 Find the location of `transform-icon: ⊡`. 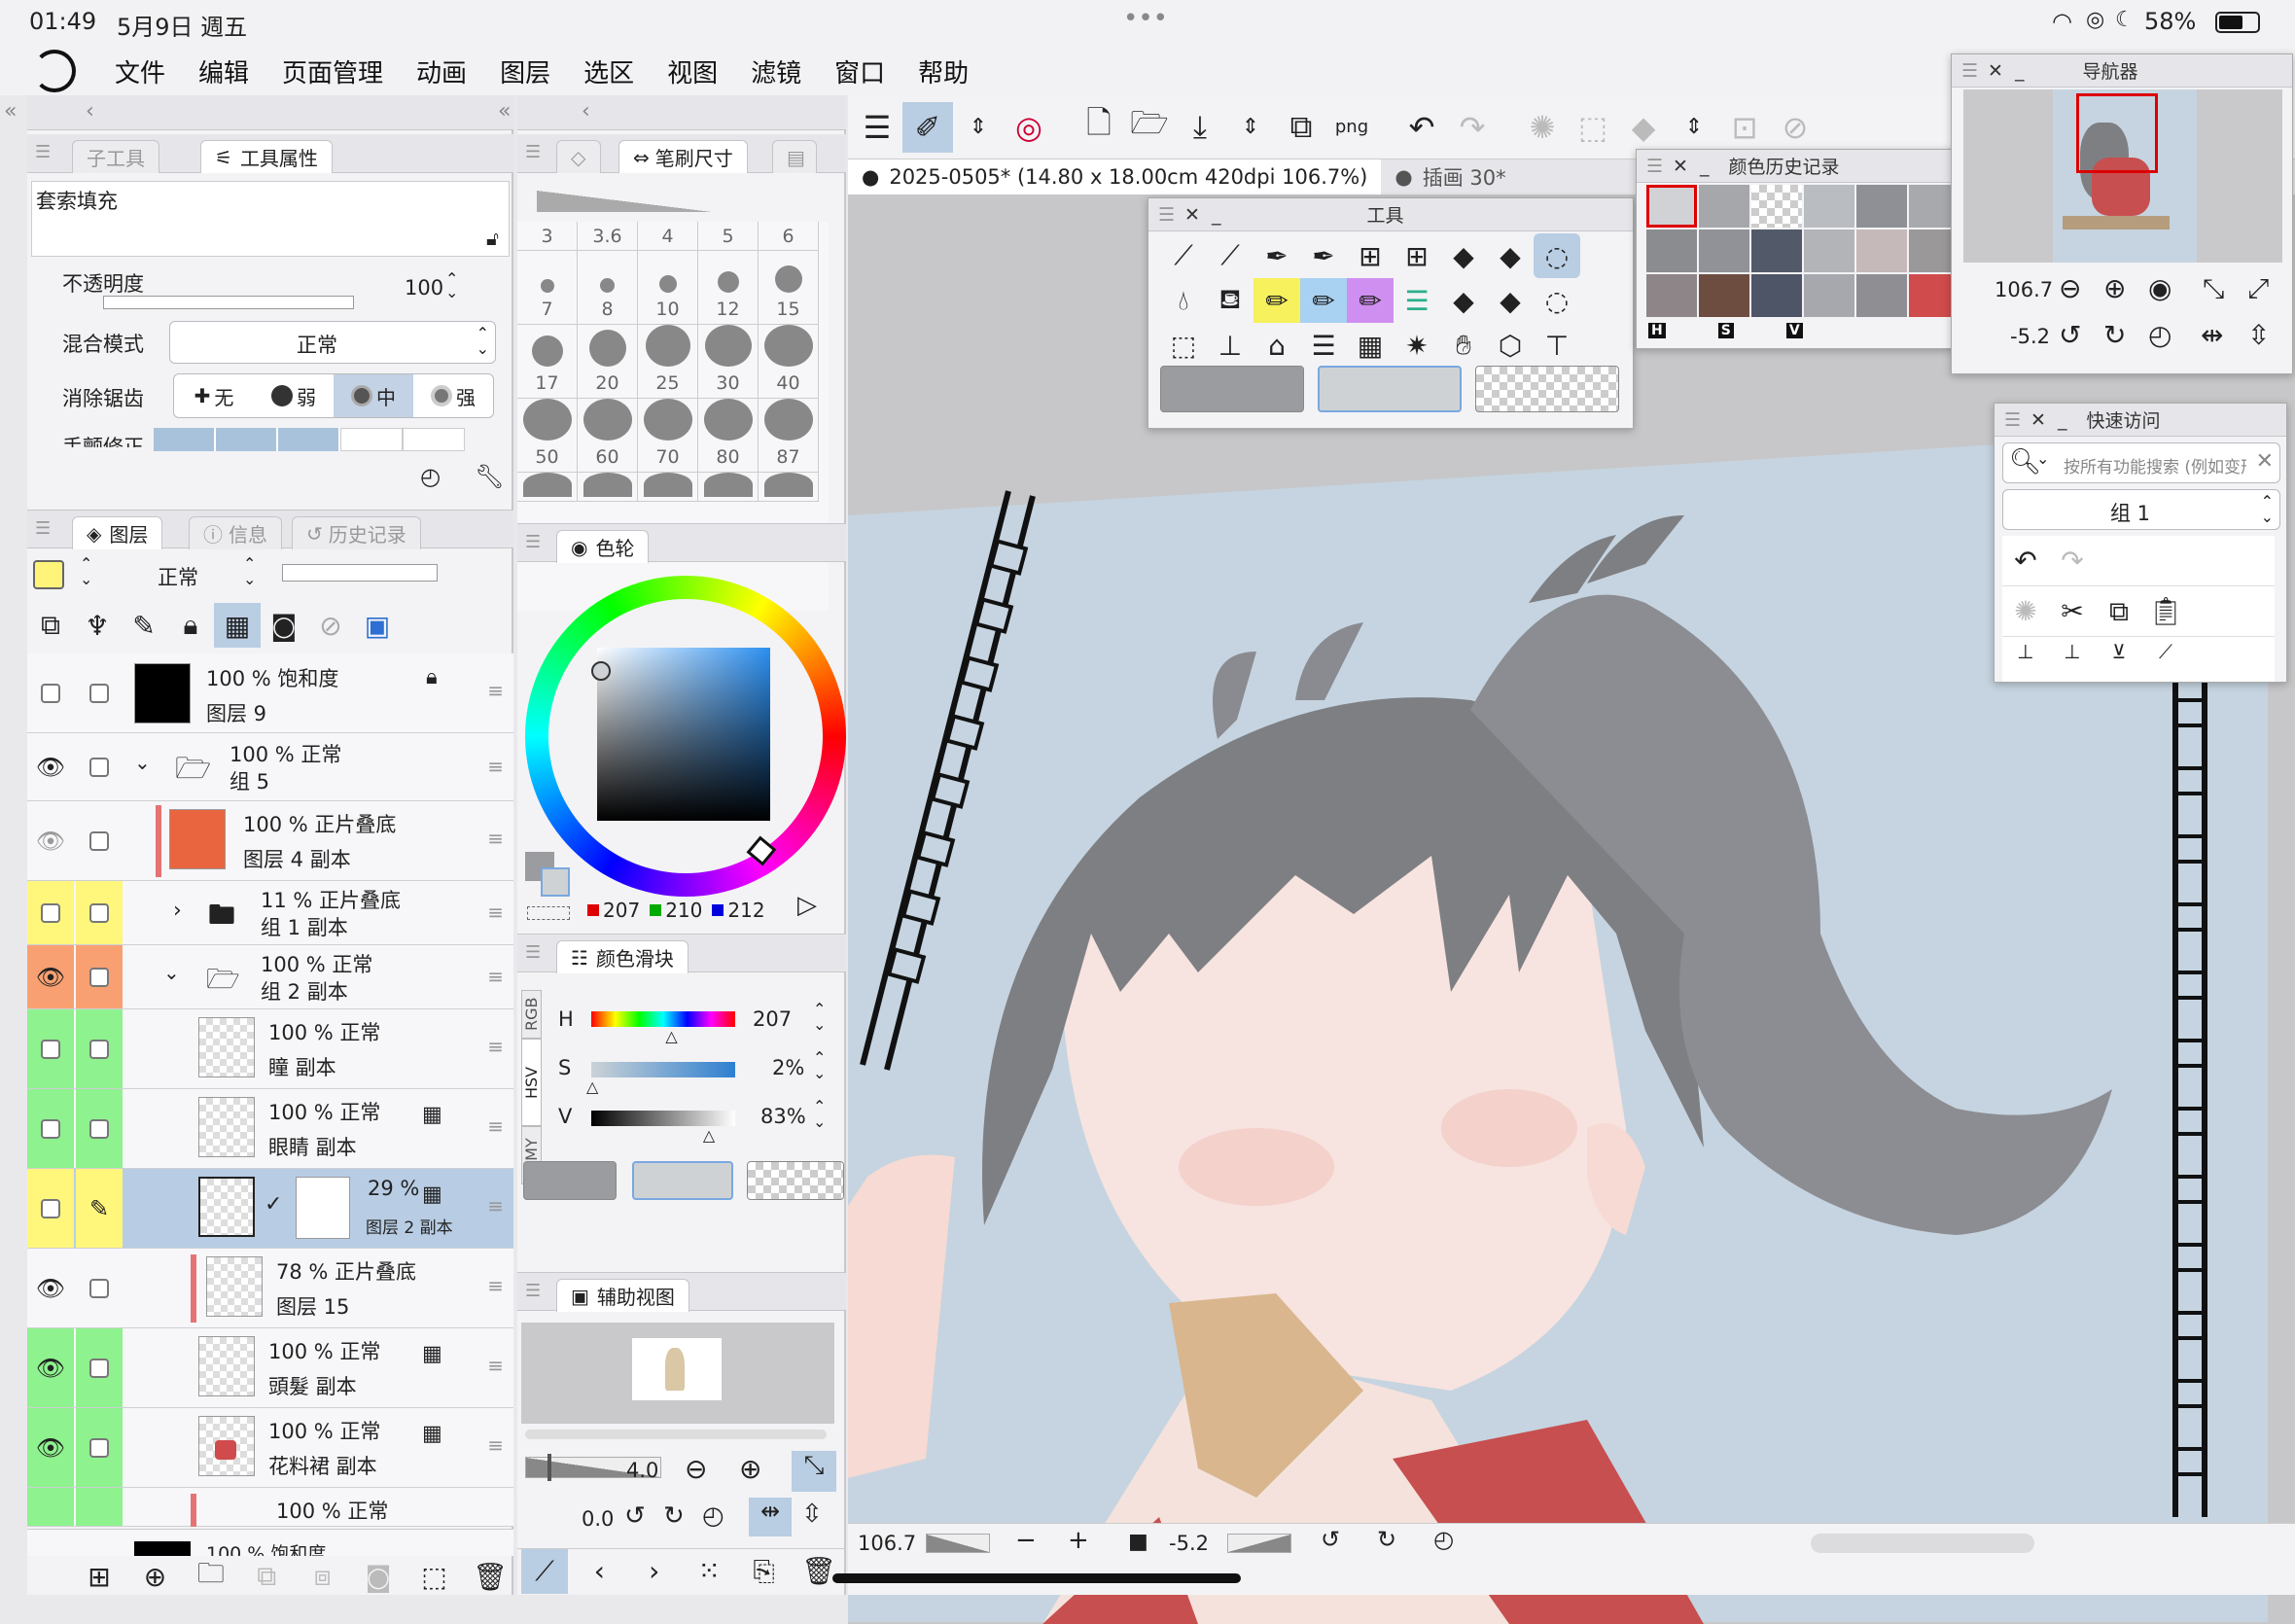

transform-icon: ⊡ is located at coordinates (1744, 128).